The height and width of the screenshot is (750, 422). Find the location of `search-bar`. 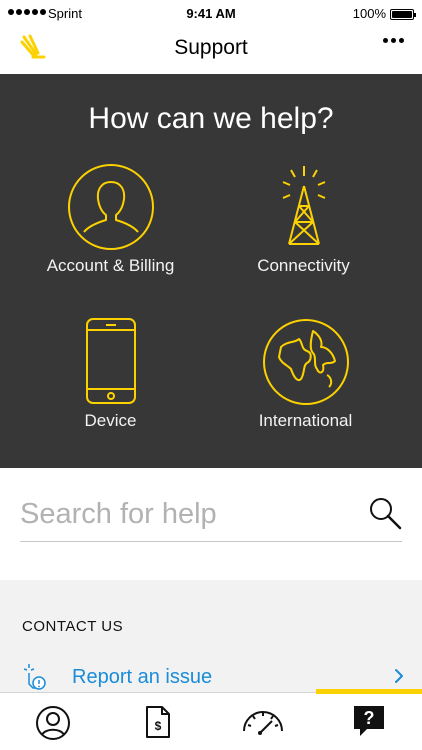

search-bar is located at coordinates (211, 516).